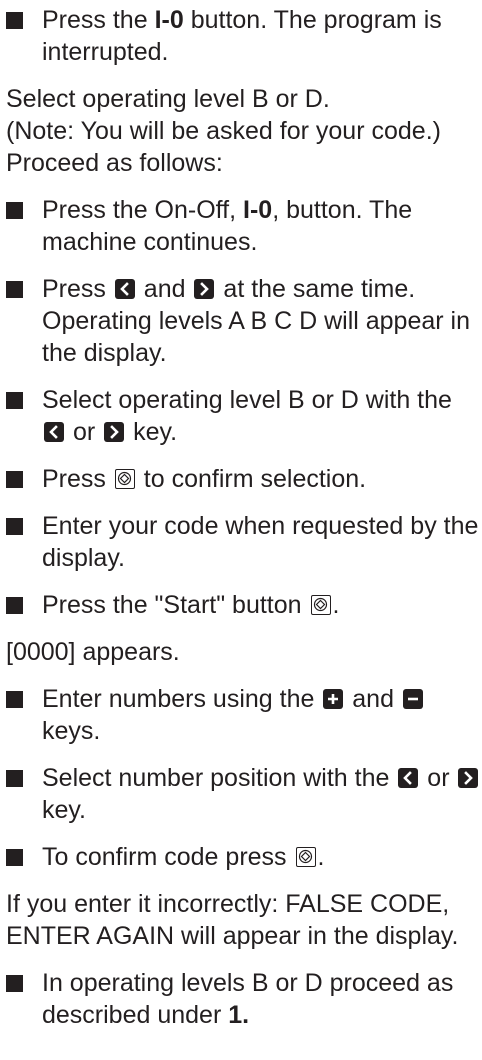 The width and height of the screenshot is (482, 1060). I want to click on list-item: Enter numbers using the and keys., so click(244, 715).